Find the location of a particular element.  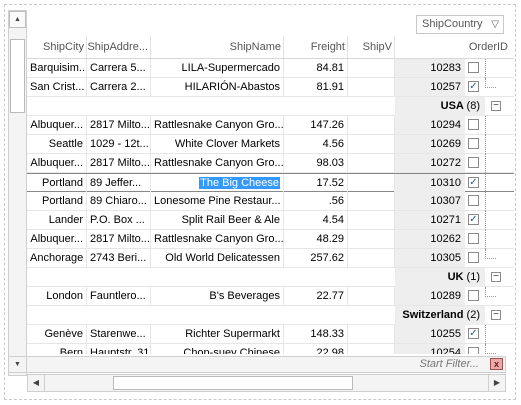

cell-shipname: B's Beverages is located at coordinates (217, 296).